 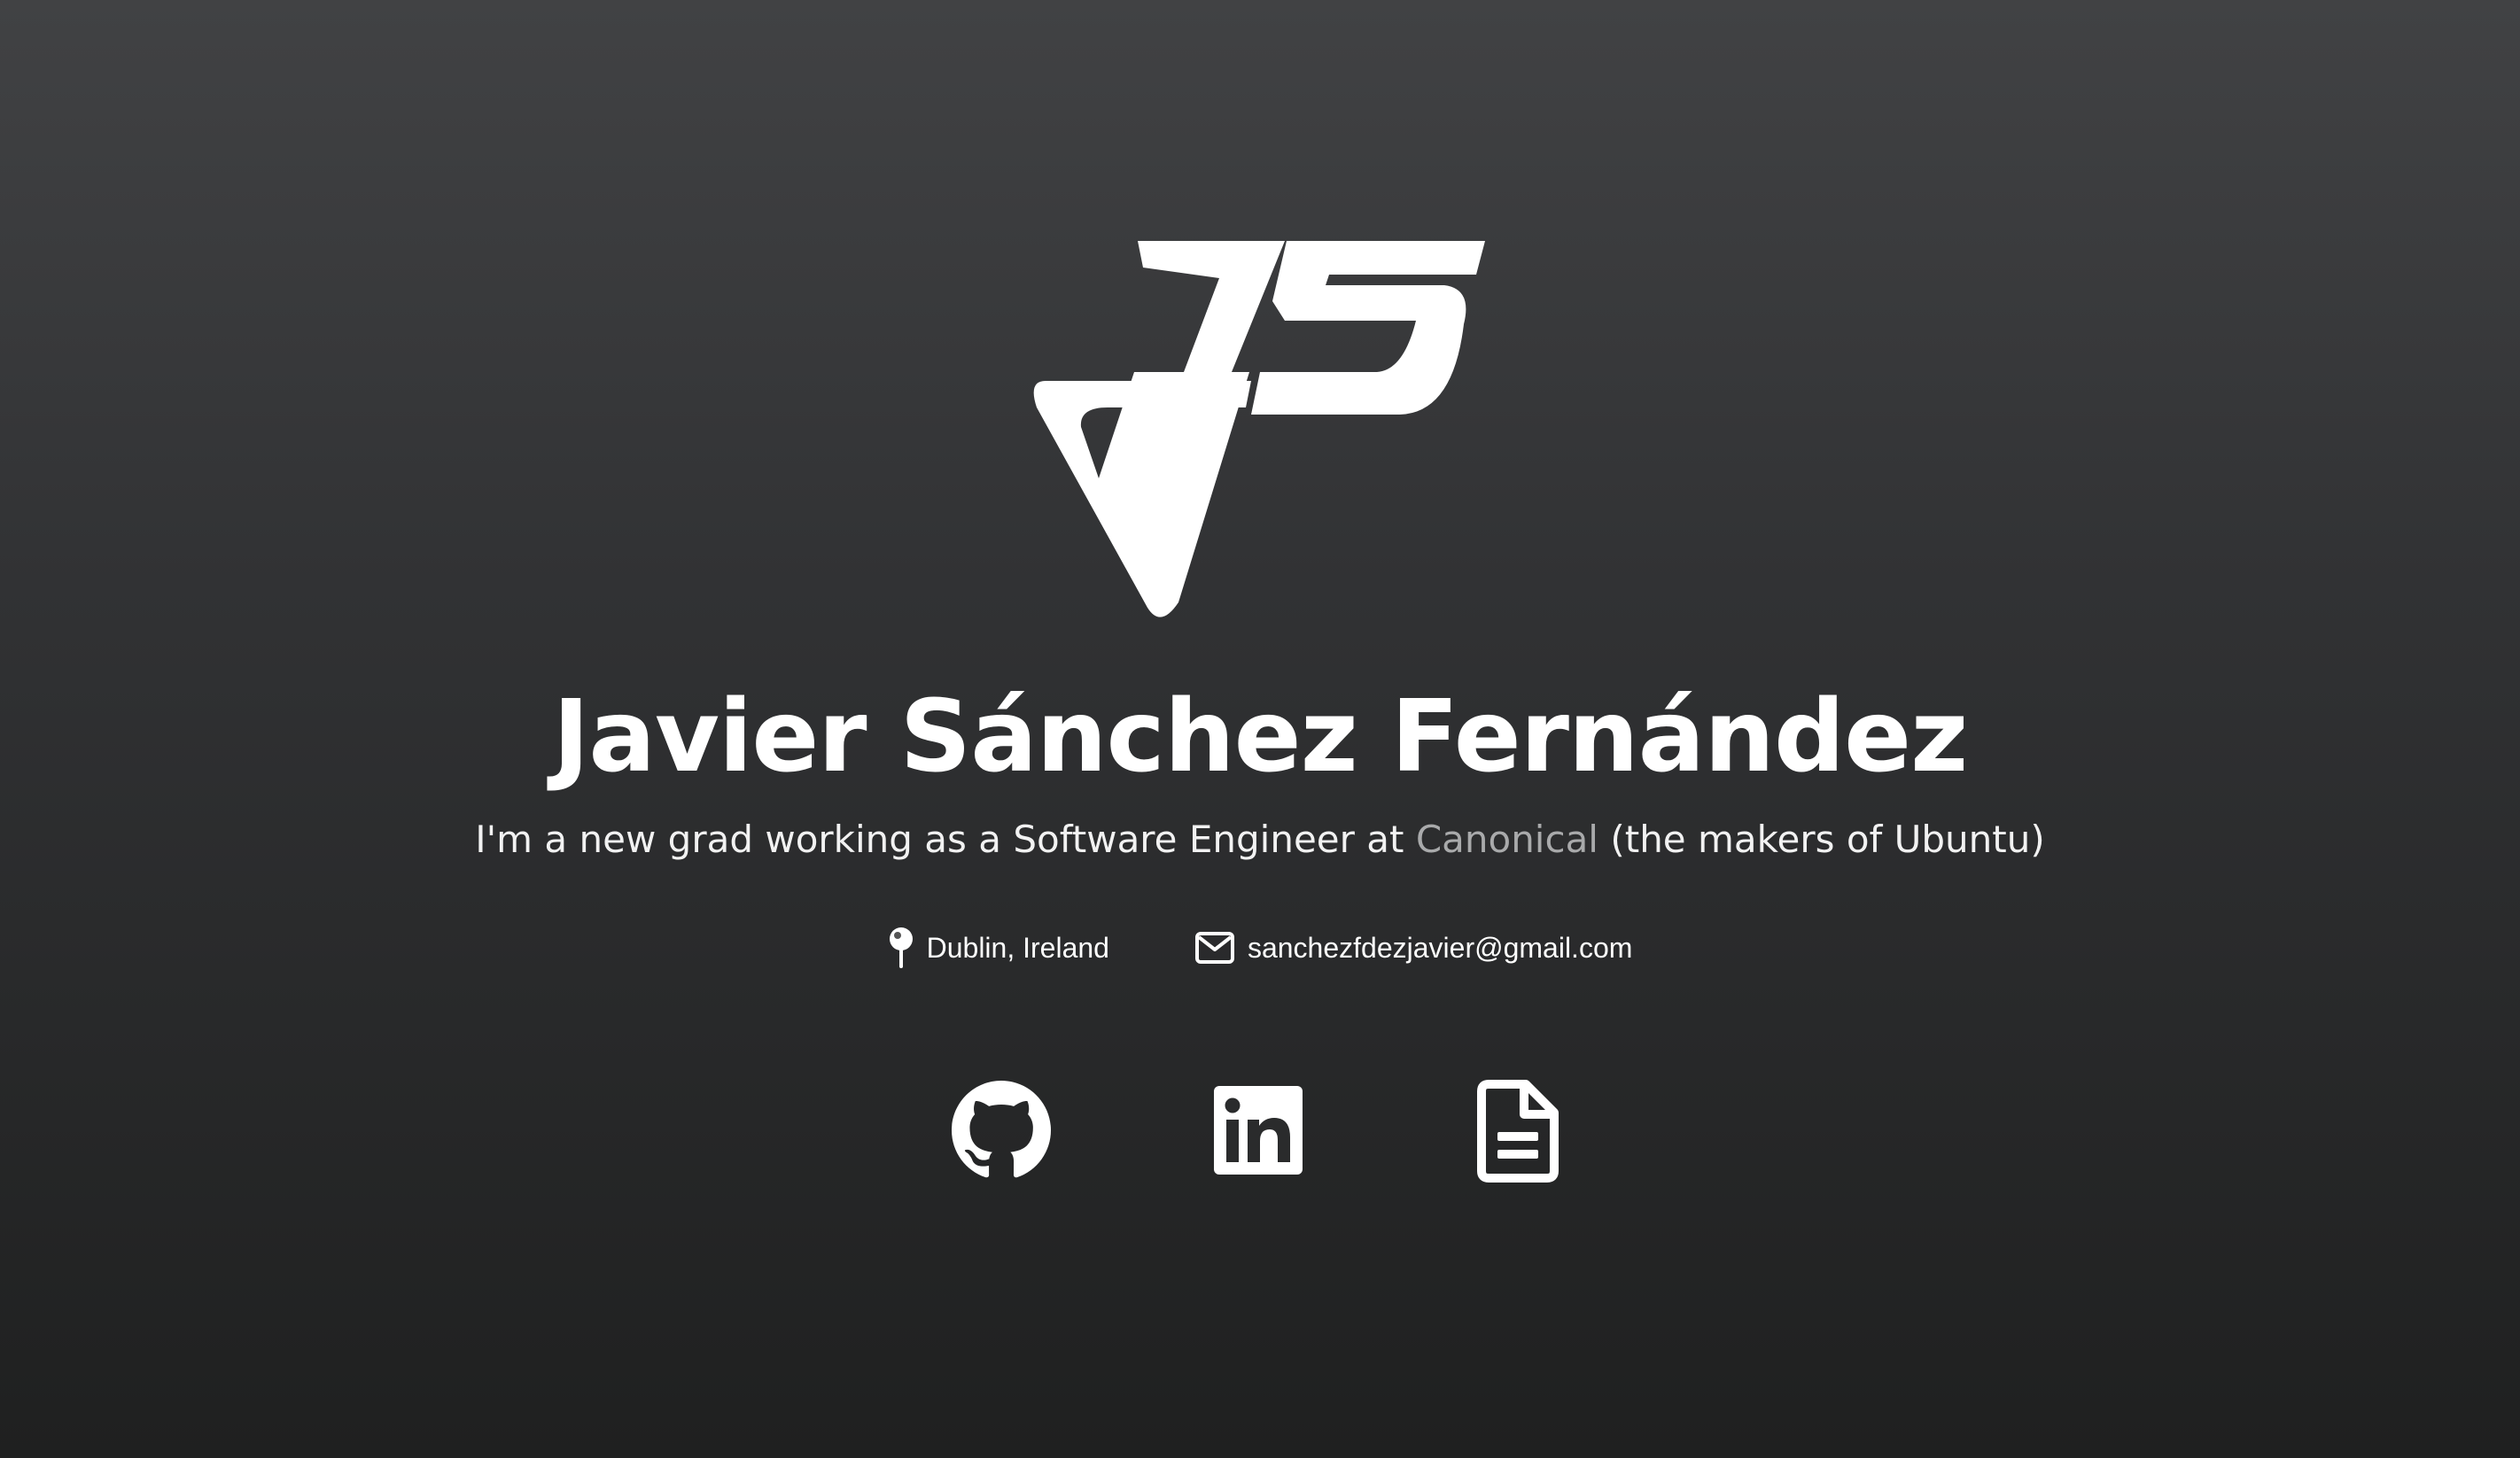 I want to click on email: sanchezfdezjavier@gmail.com, so click(x=1413, y=948).